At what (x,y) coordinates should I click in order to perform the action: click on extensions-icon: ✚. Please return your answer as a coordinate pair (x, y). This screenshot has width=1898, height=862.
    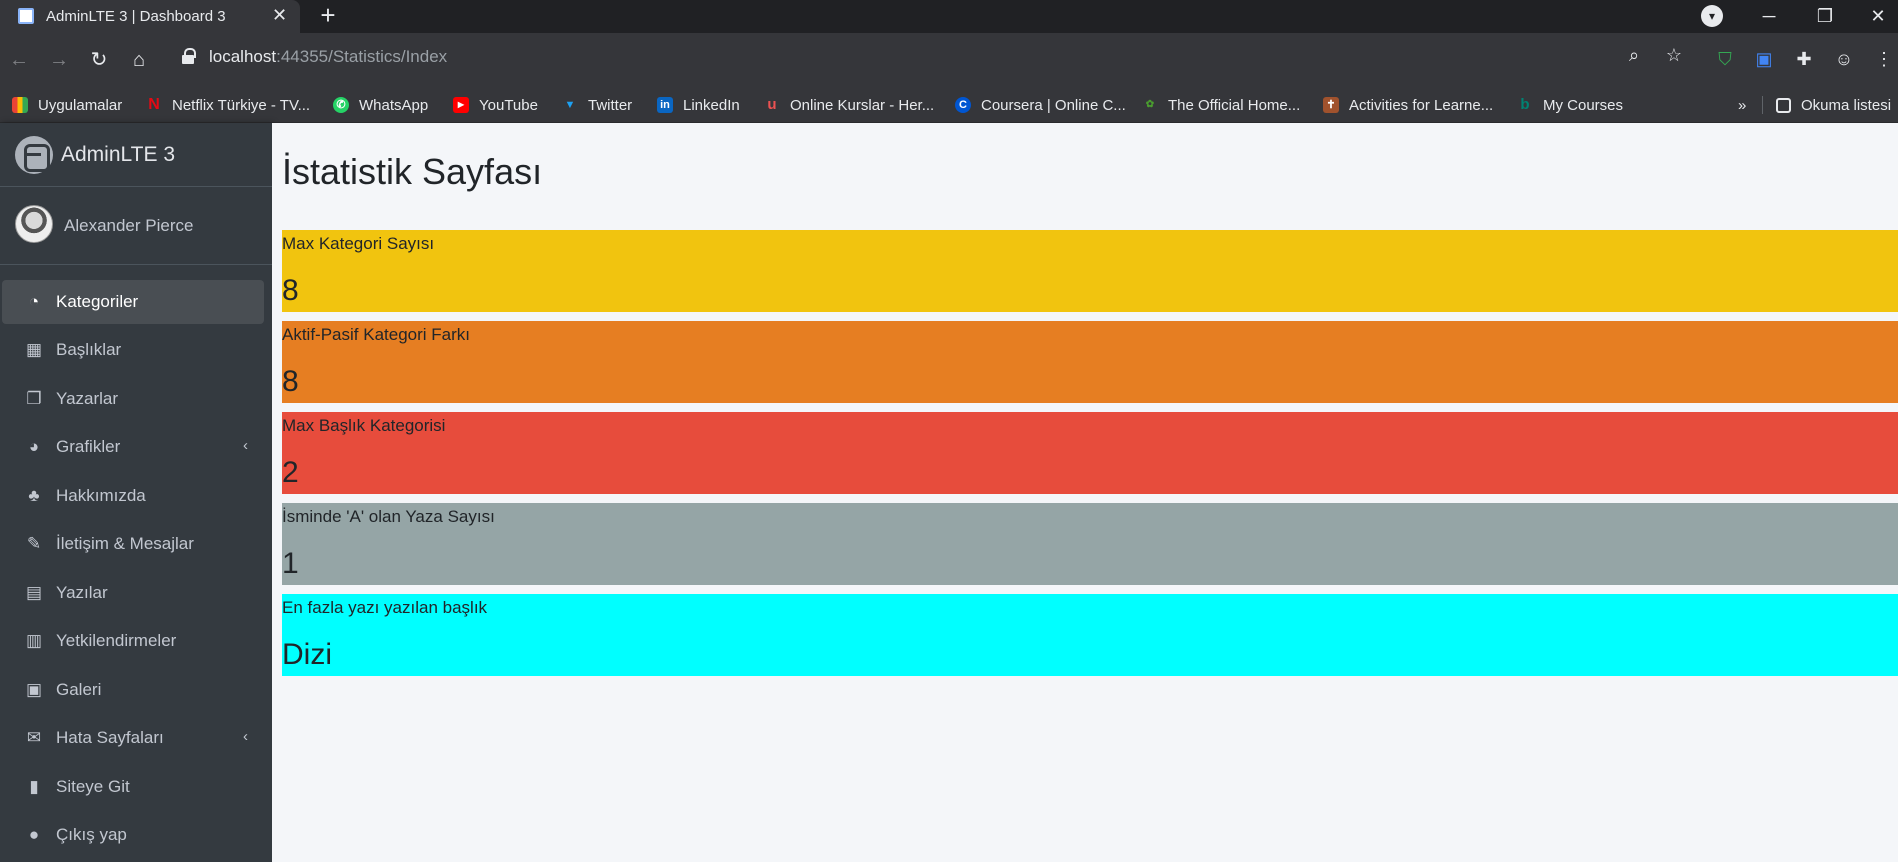
    Looking at the image, I should click on (1804, 59).